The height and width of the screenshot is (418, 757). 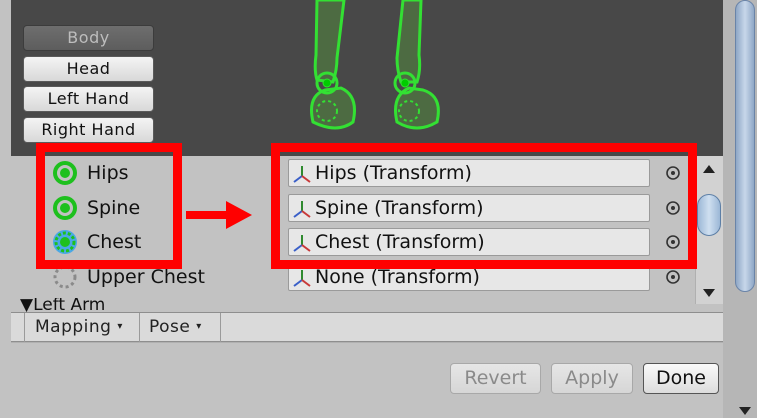 What do you see at coordinates (146, 277) in the screenshot?
I see `bone-label-upper-chest: Upper Chest` at bounding box center [146, 277].